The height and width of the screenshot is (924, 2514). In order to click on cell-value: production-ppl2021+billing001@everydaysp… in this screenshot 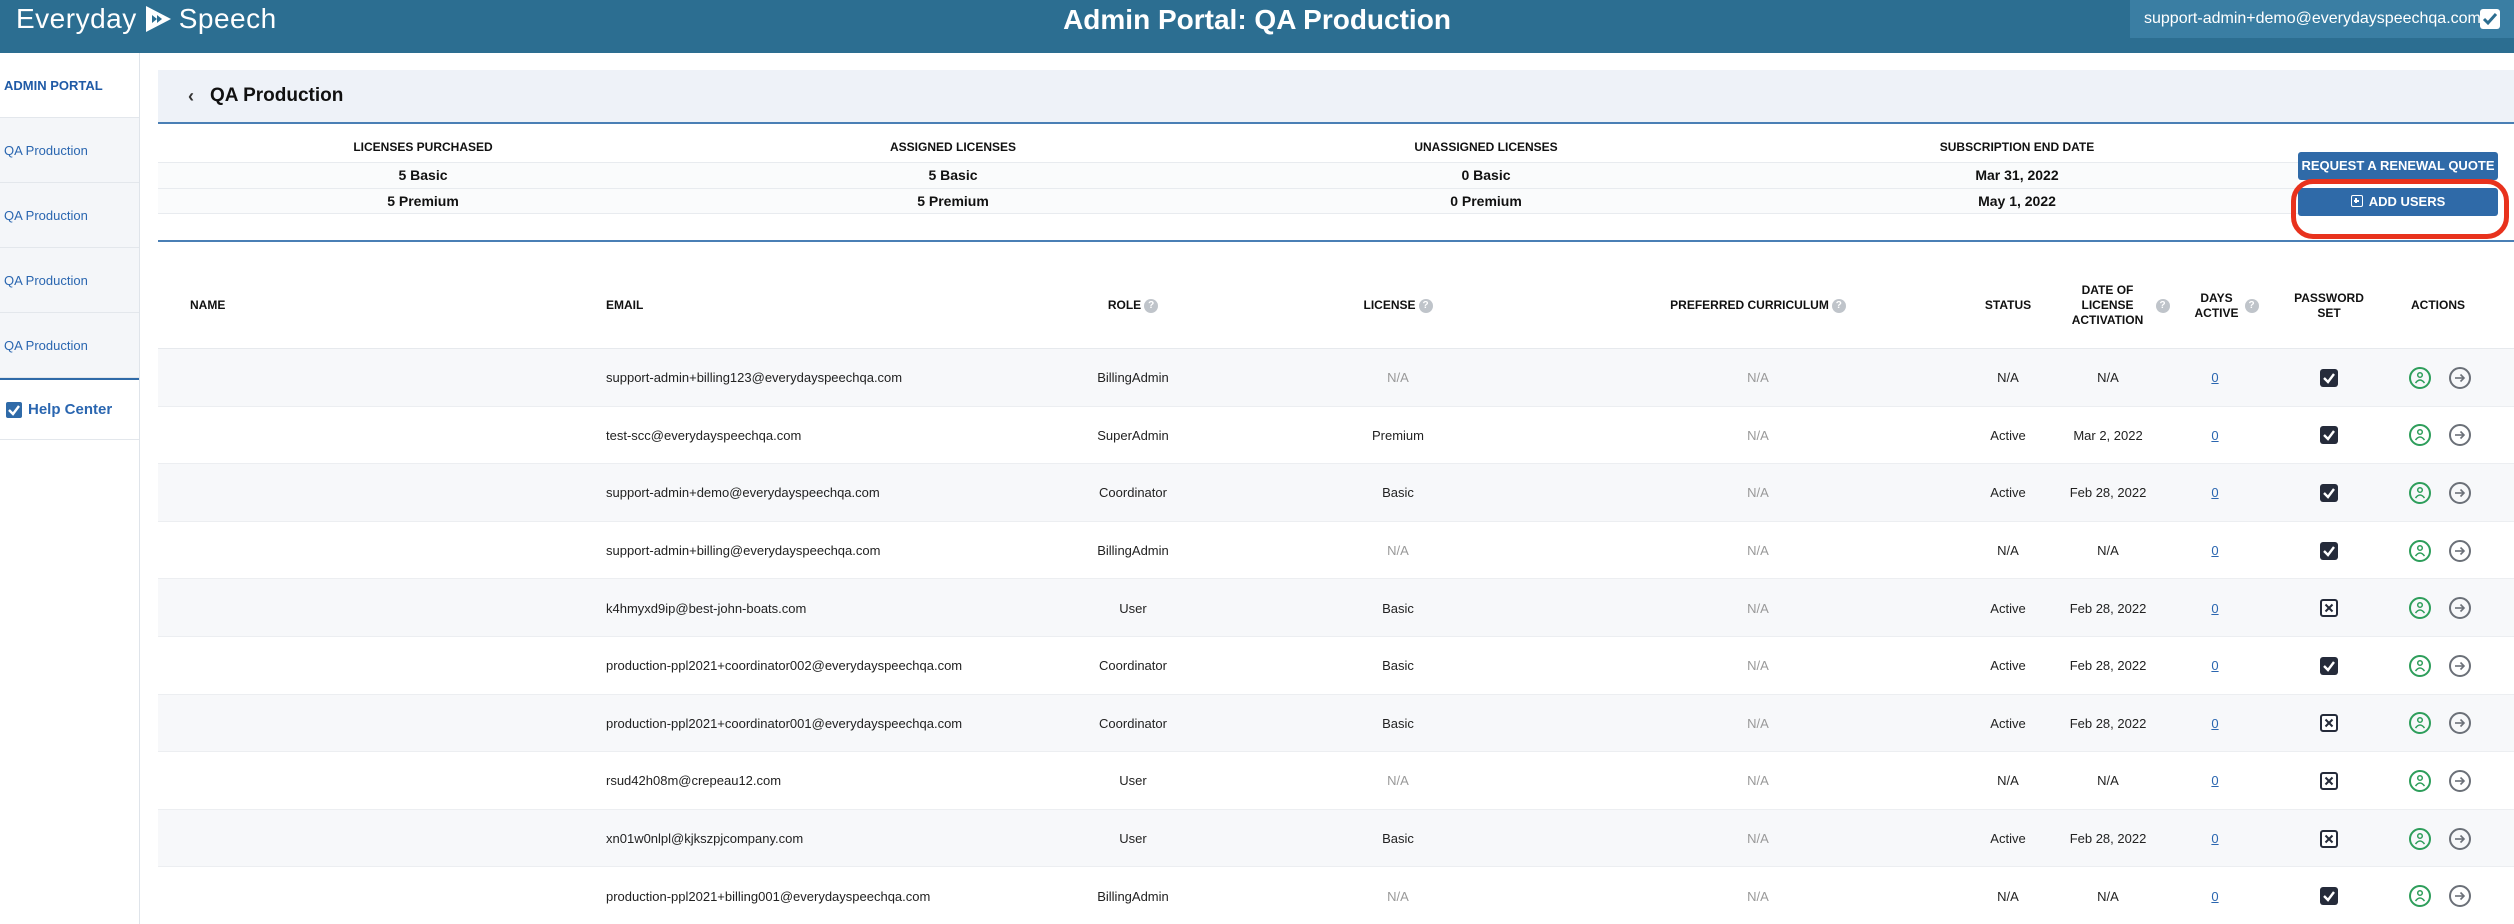, I will do `click(768, 896)`.